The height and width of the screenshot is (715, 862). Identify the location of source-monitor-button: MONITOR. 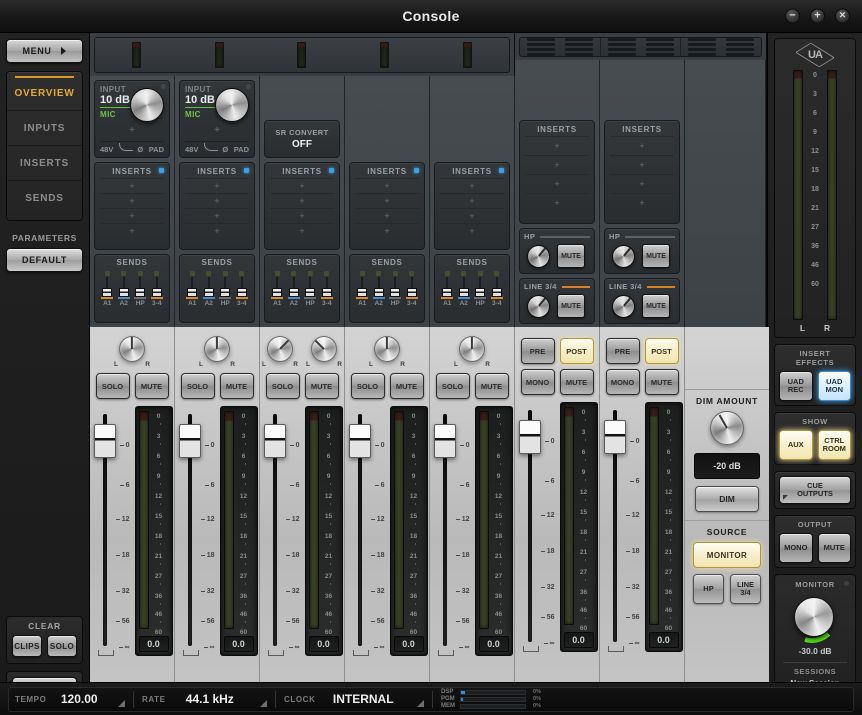
(727, 555).